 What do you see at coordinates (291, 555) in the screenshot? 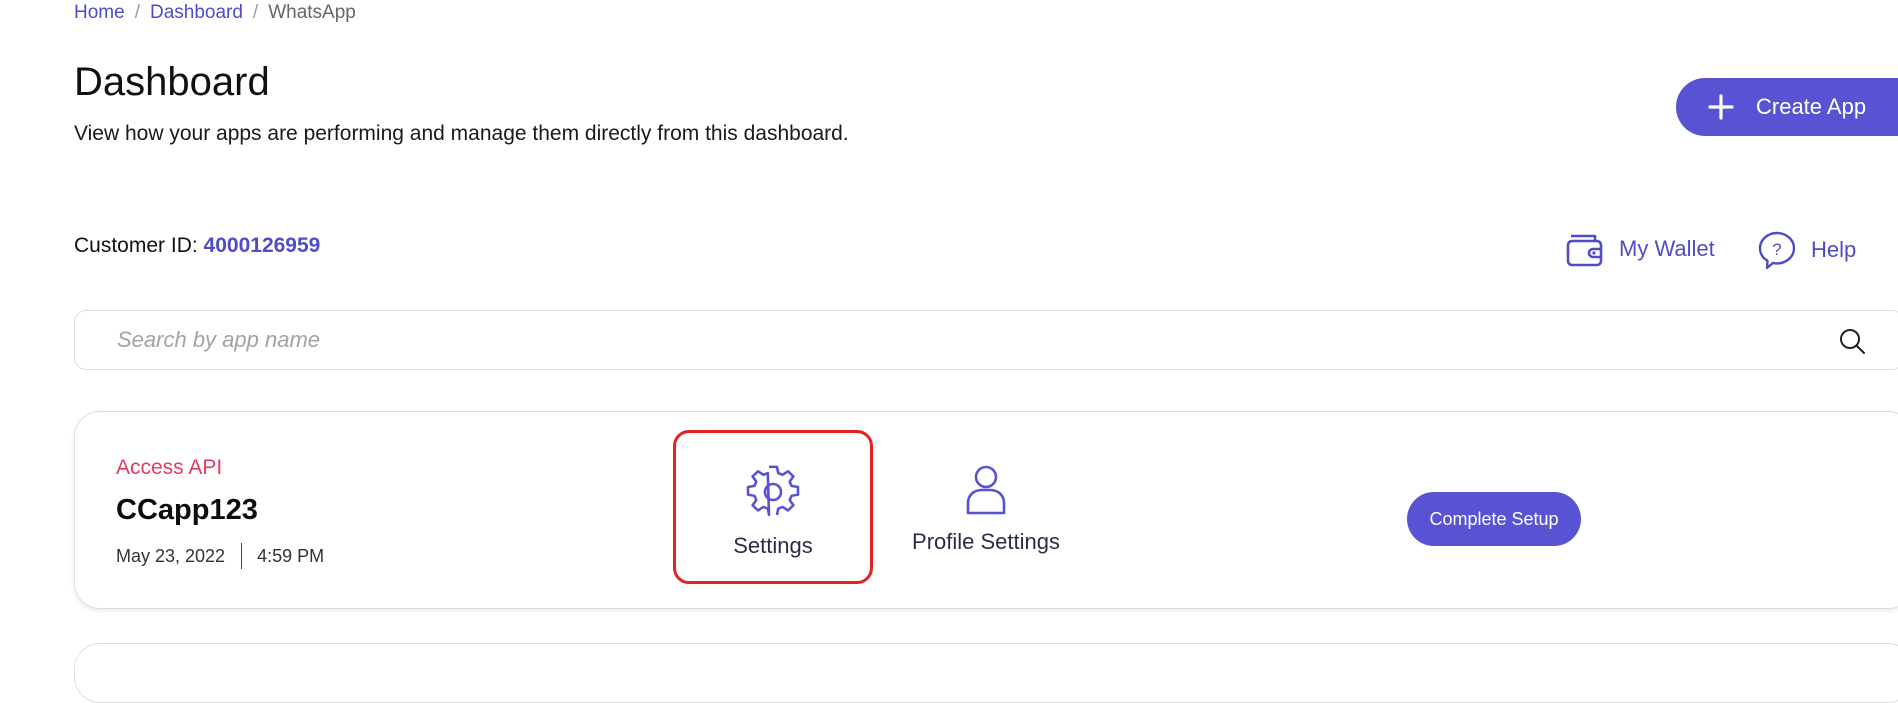
I see `app-time: 4:59 PM` at bounding box center [291, 555].